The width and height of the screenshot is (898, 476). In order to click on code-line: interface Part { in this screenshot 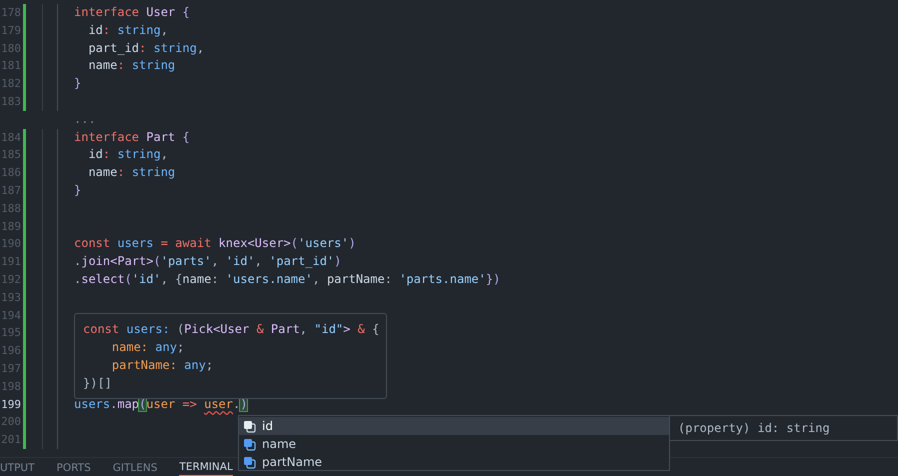, I will do `click(132, 137)`.